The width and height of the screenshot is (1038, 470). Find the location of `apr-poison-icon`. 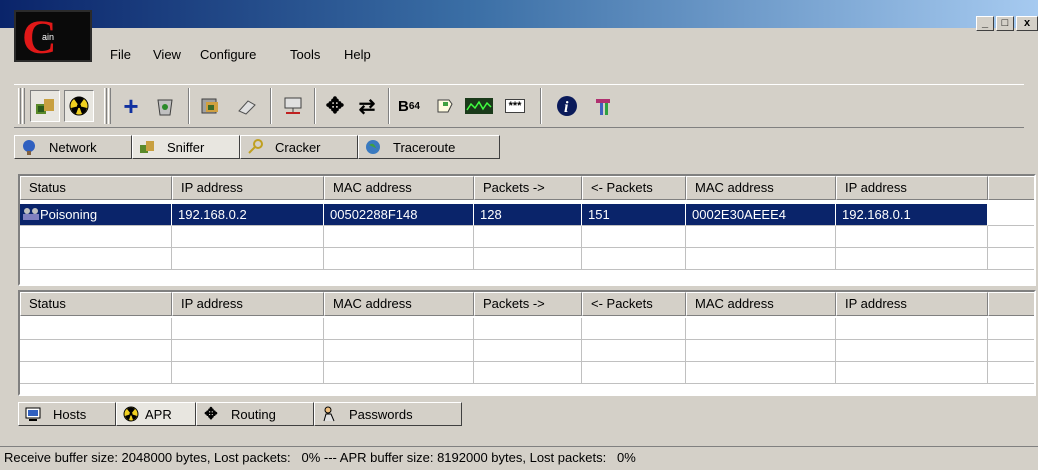

apr-poison-icon is located at coordinates (79, 106).